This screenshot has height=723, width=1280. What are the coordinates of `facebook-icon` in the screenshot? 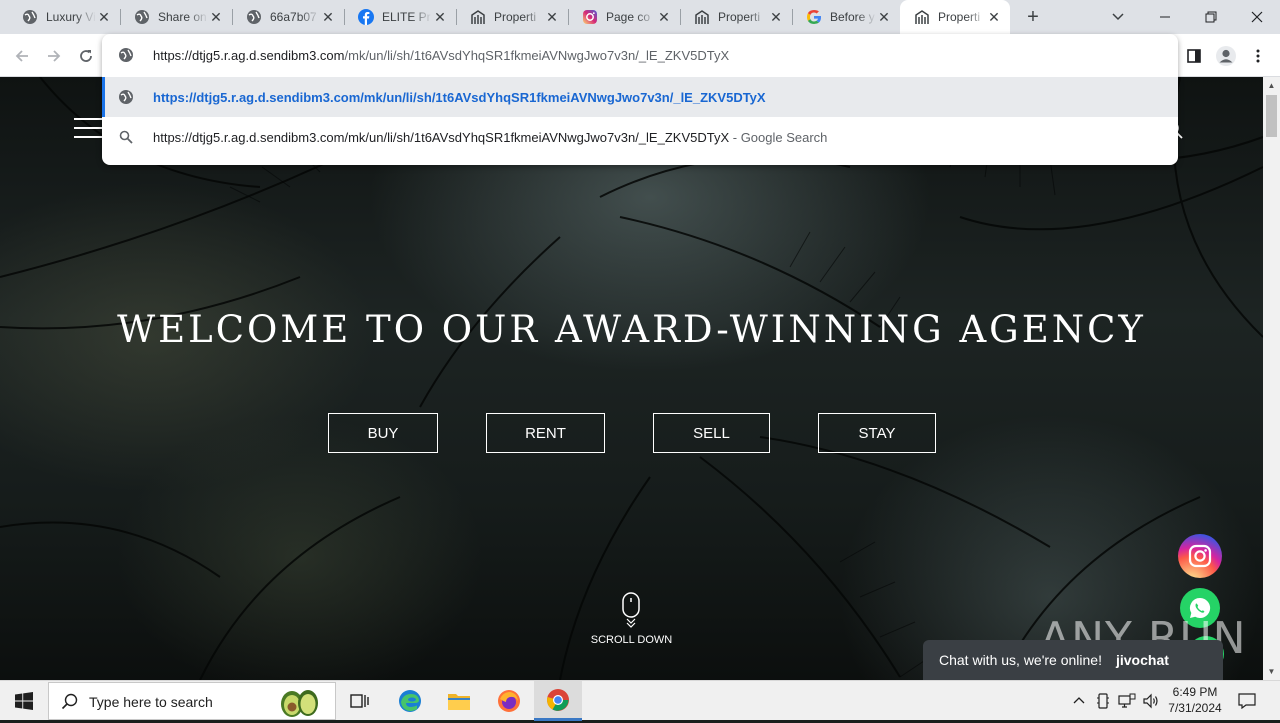 It's located at (366, 17).